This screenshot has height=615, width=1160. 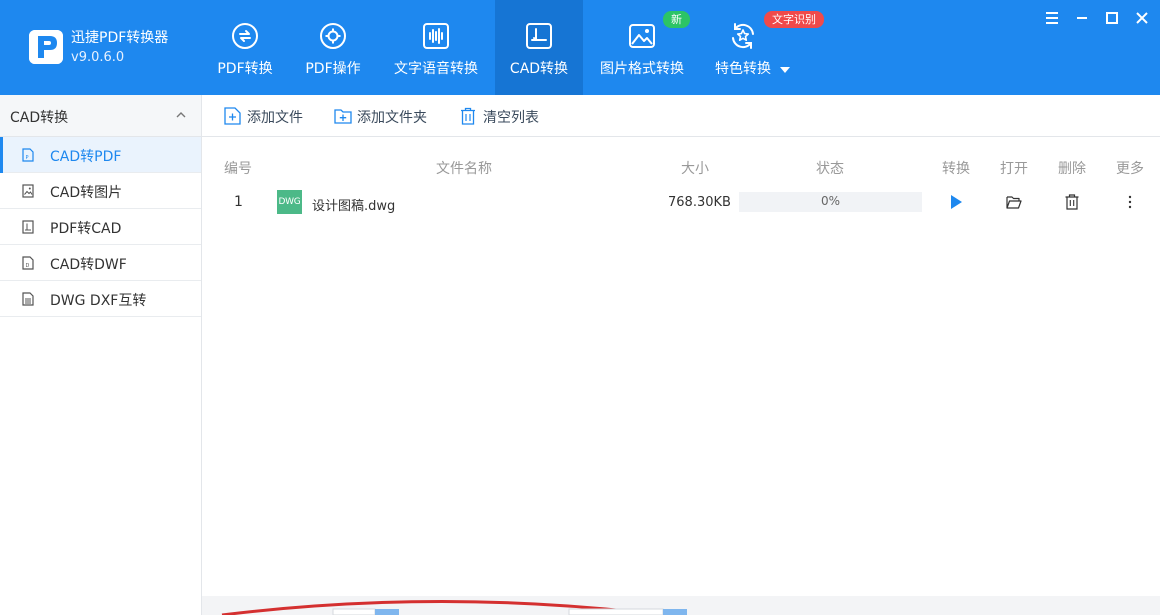 I want to click on add-folder-label: 添加文件夹, so click(x=392, y=118).